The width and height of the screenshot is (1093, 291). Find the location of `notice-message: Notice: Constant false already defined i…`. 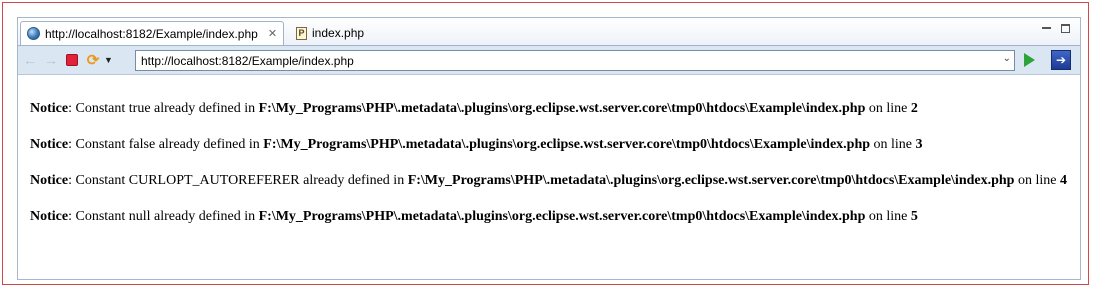

notice-message: Notice: Constant false already defined i… is located at coordinates (551, 145).